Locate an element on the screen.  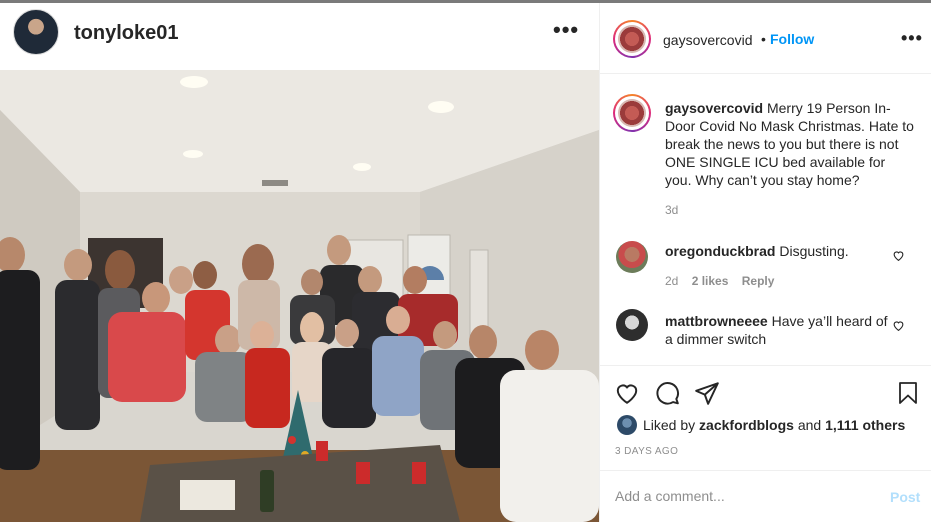
comment-text: Disgusting. is located at coordinates (814, 251).